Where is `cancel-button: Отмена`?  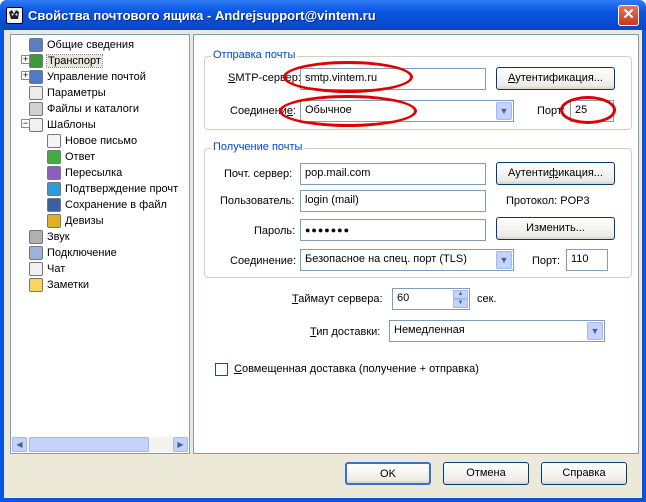
cancel-button: Отмена is located at coordinates (486, 473).